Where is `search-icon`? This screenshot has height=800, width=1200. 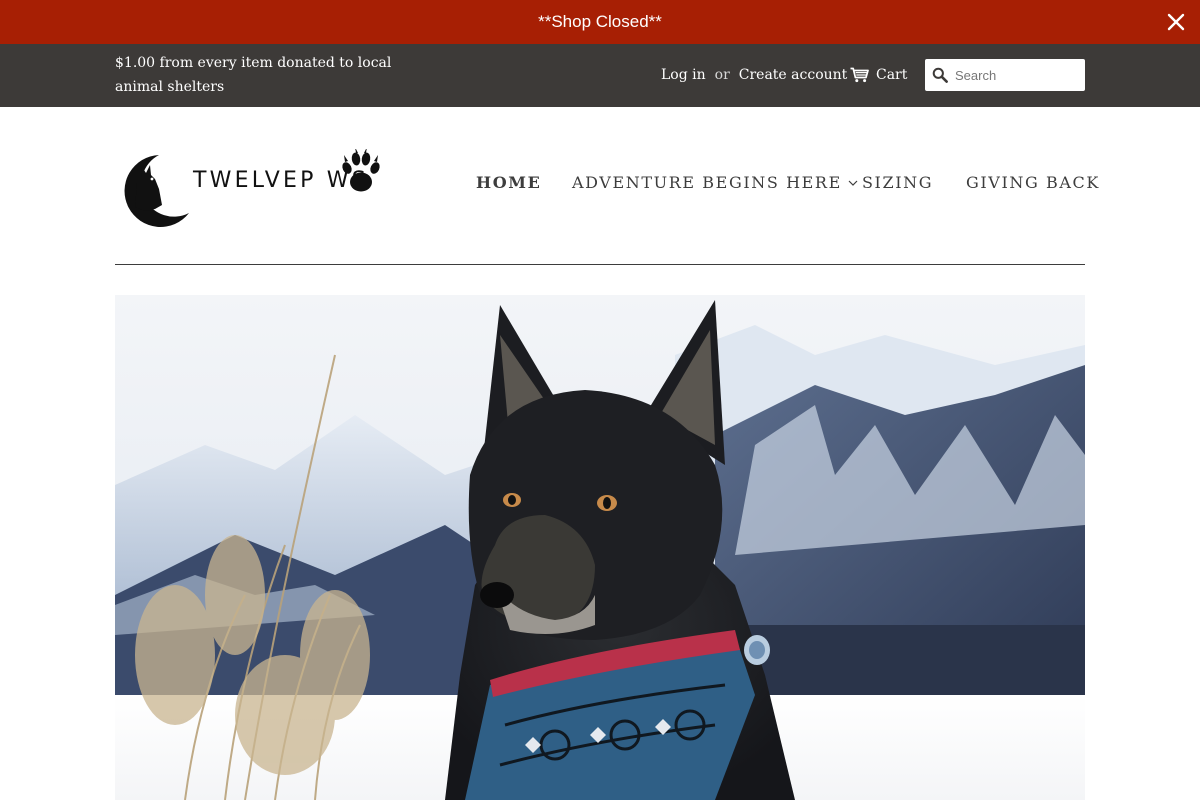
search-icon is located at coordinates (940, 75).